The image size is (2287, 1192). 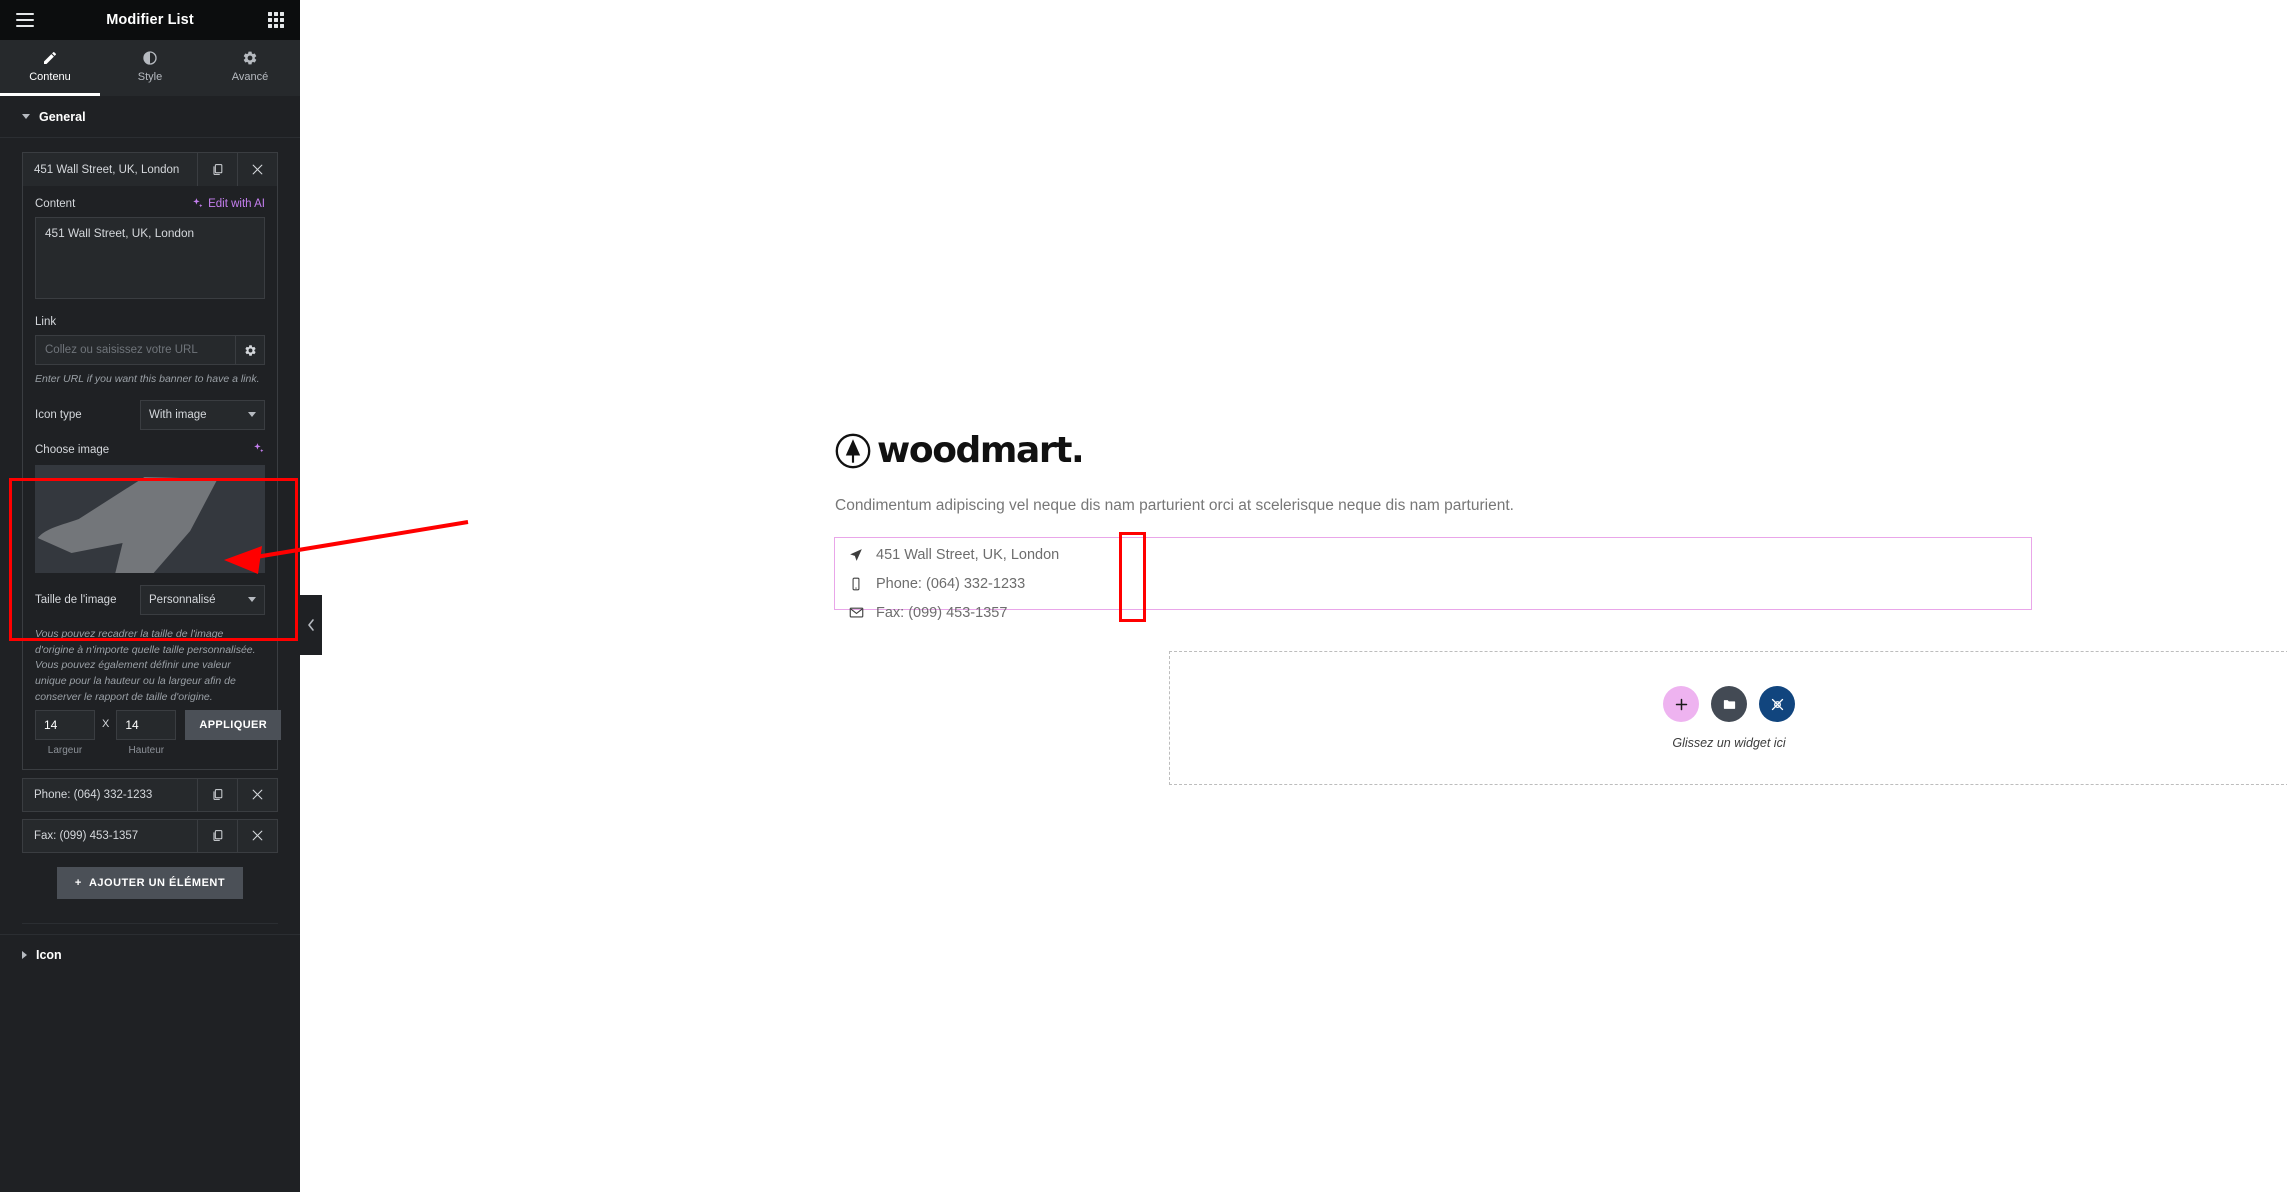 I want to click on ai-builder-button, so click(x=1777, y=704).